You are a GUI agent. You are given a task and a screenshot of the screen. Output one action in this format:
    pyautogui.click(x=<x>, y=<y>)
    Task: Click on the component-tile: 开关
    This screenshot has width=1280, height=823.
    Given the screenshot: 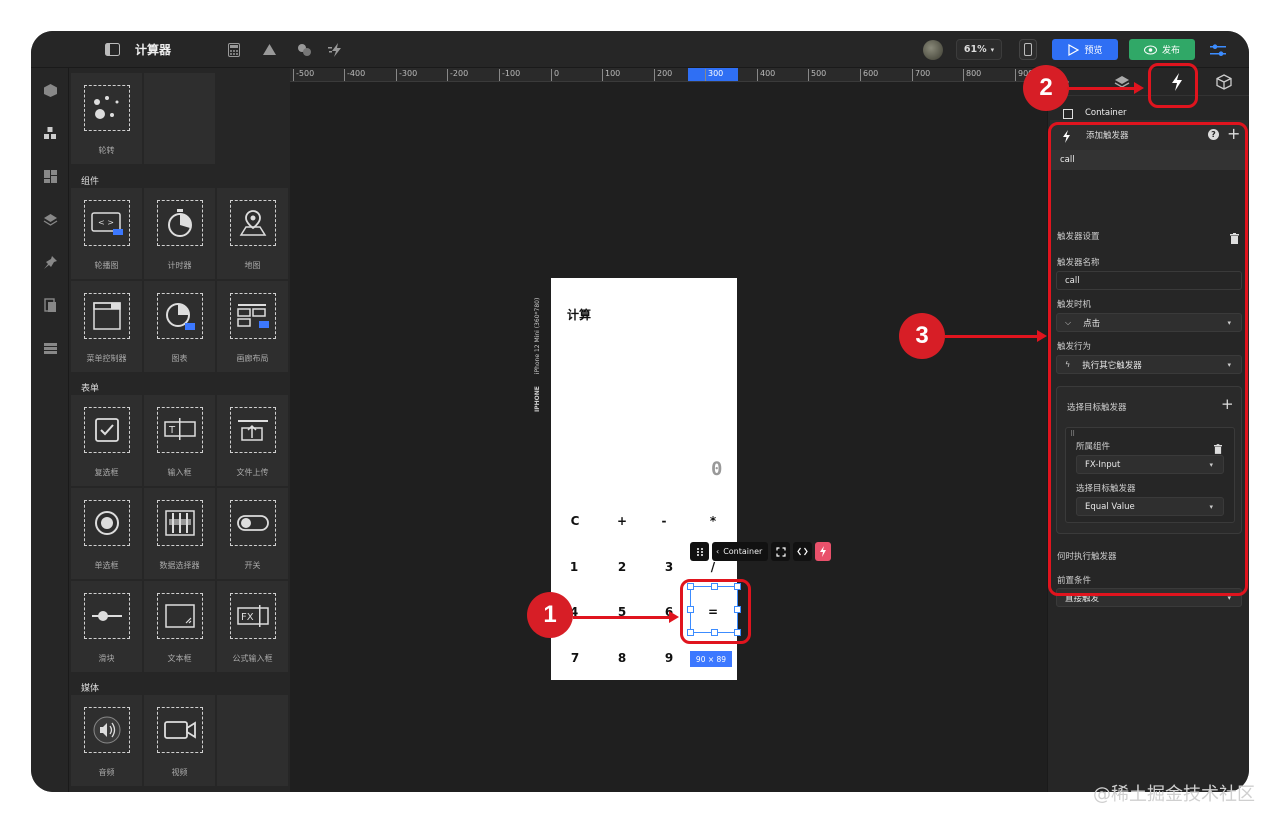 What is the action you would take?
    pyautogui.click(x=252, y=533)
    